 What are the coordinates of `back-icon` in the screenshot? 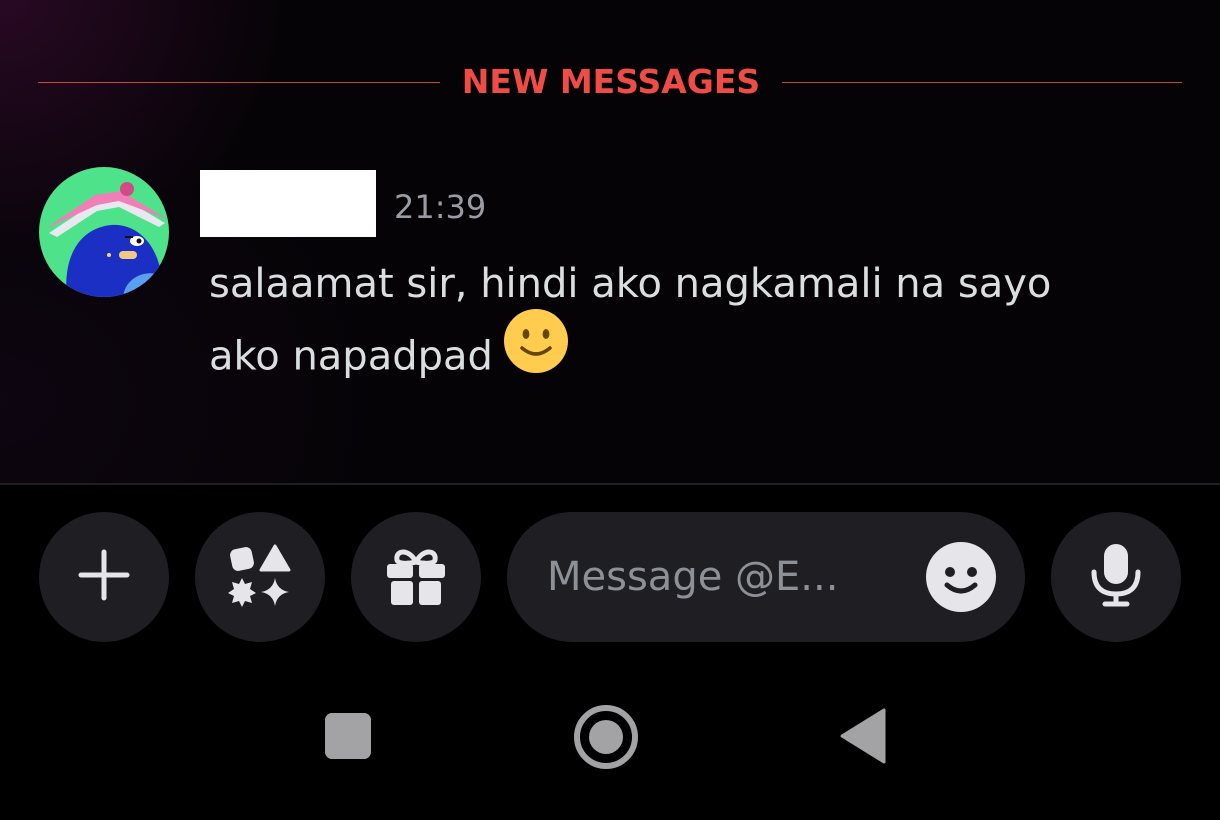 It's located at (862, 738).